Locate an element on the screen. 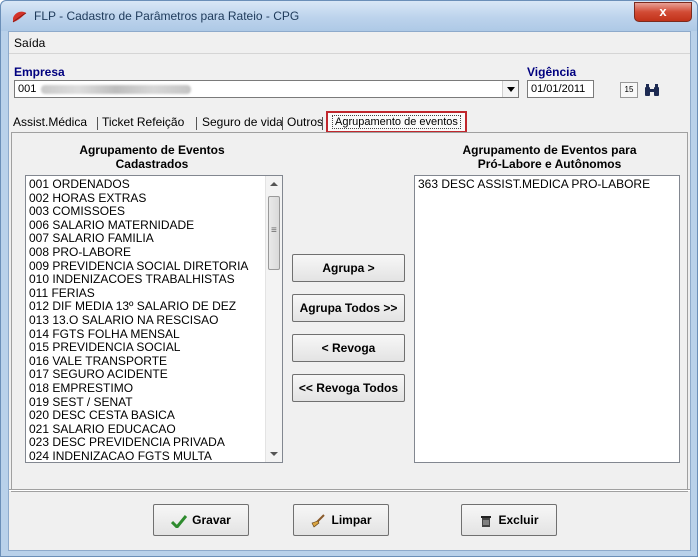  tab-assist-medica: Assist.Médica is located at coordinates (50, 123).